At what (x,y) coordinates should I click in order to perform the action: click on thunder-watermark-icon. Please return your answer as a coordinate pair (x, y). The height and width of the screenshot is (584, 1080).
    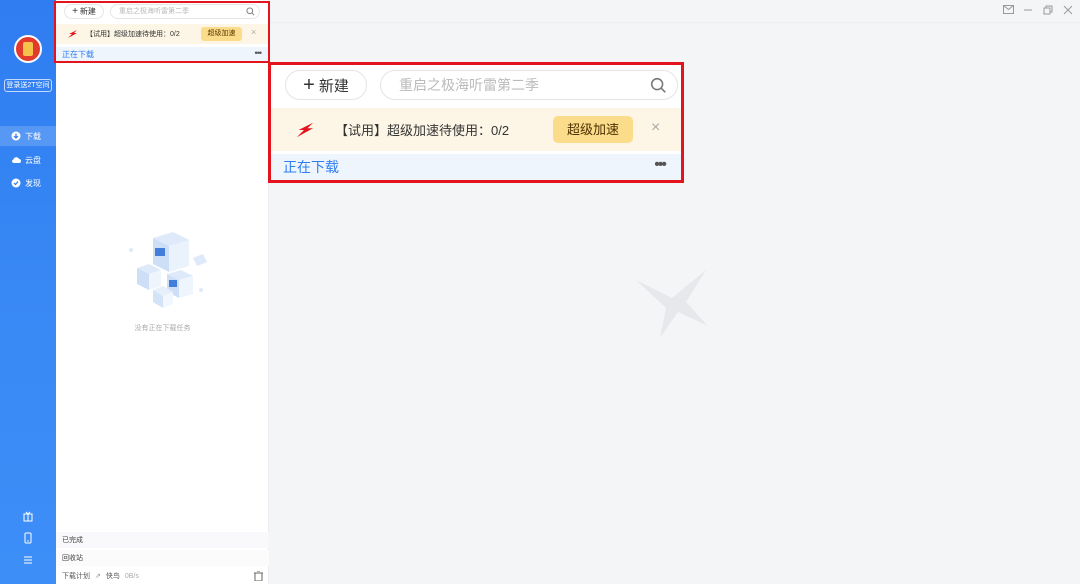
    Looking at the image, I should click on (672, 304).